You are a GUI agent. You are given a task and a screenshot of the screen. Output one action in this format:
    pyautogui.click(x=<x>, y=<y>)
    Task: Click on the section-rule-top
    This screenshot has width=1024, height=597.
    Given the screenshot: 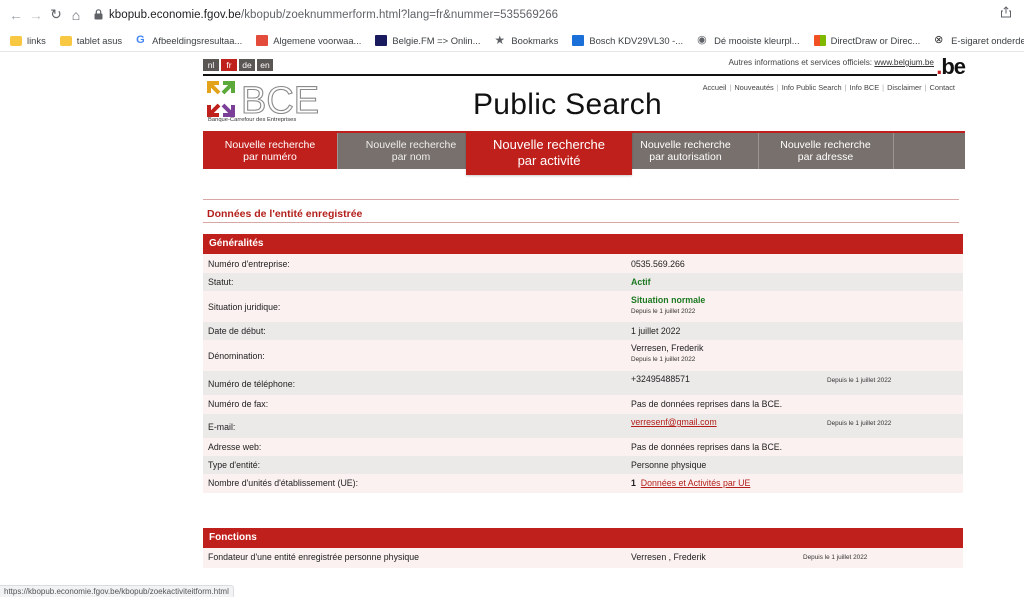 What is the action you would take?
    pyautogui.click(x=581, y=199)
    